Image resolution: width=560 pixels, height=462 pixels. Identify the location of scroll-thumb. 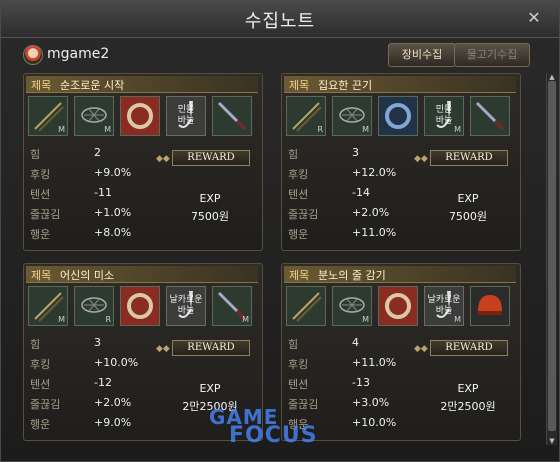
(552, 256).